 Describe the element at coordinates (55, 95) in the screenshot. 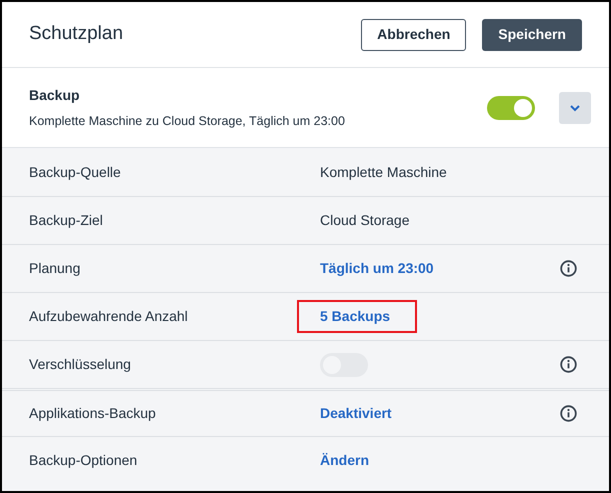

I see `section-title: Backup` at that location.